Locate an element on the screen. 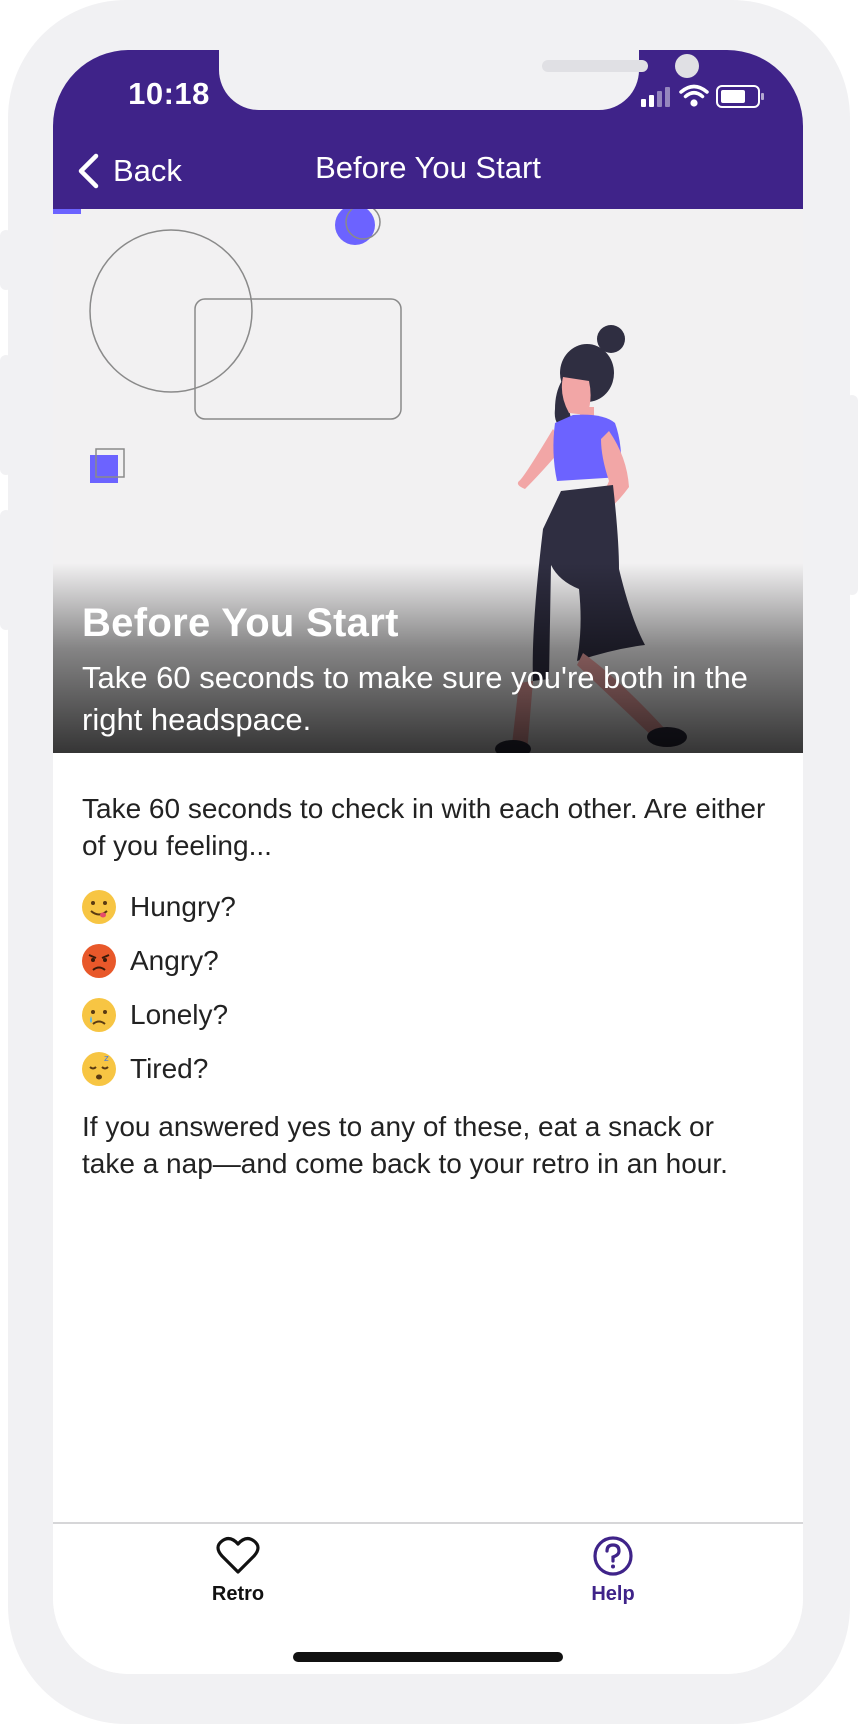 The height and width of the screenshot is (1724, 858). status-indicators-icon is located at coordinates (702, 96).